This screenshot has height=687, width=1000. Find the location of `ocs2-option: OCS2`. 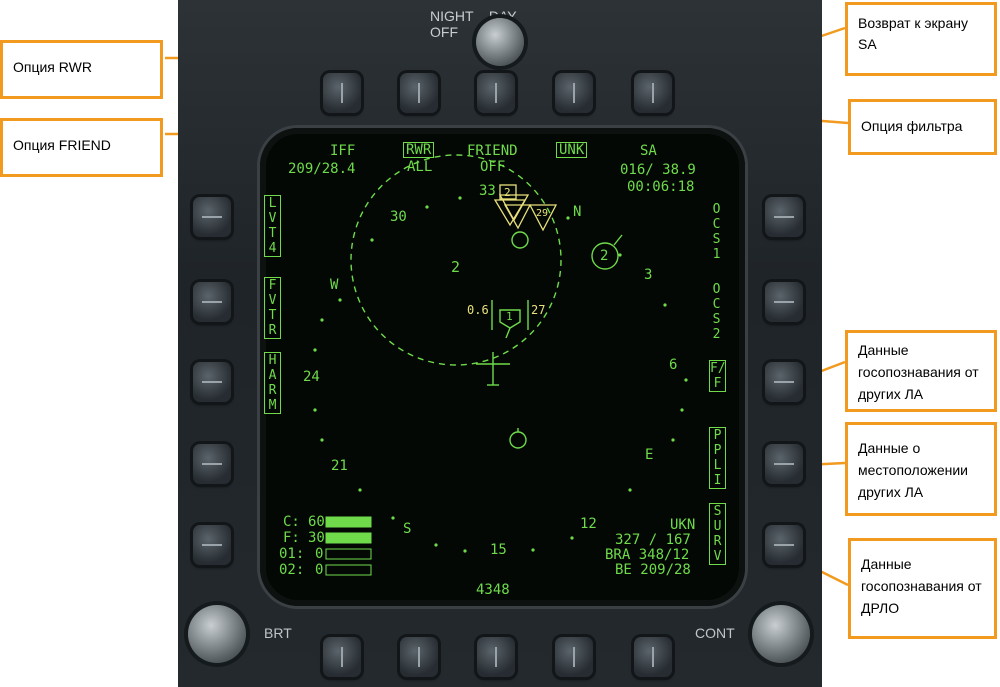

ocs2-option: OCS2 is located at coordinates (716, 312).